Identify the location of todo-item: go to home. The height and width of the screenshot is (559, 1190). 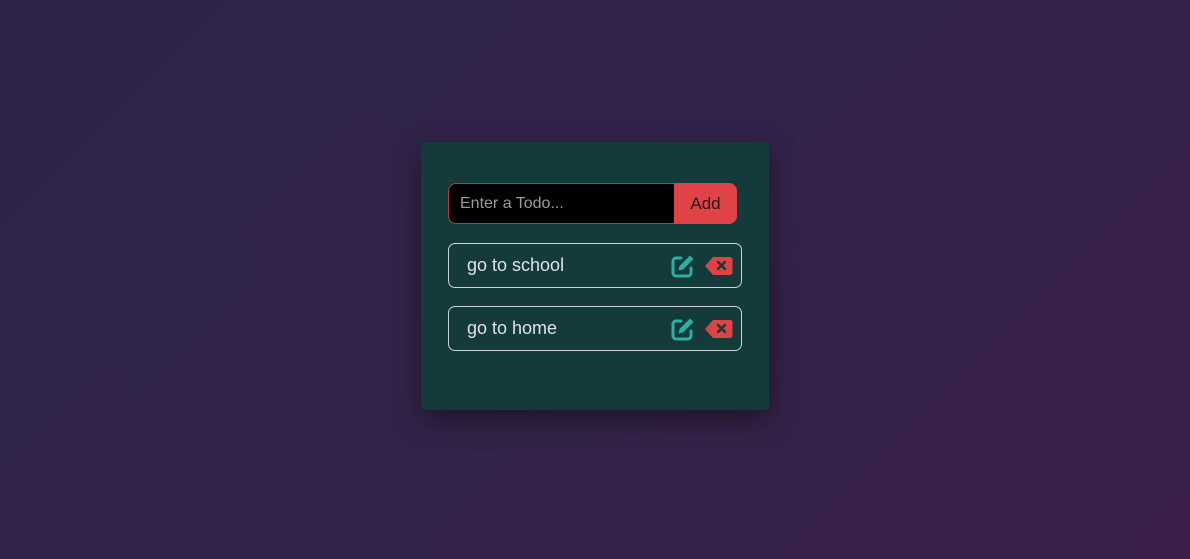
(595, 328).